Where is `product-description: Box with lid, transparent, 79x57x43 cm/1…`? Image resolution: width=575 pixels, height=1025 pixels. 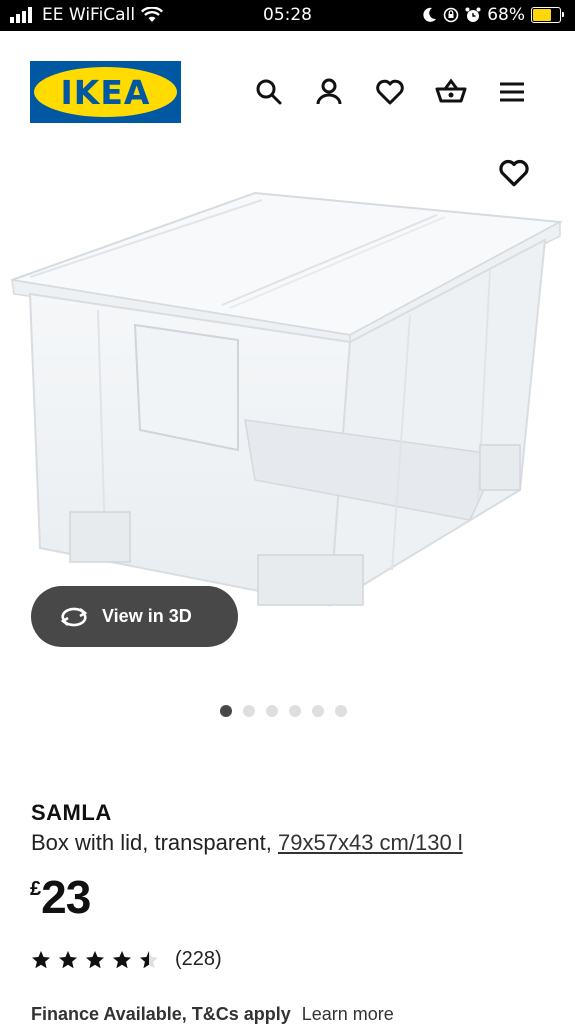
product-description: Box with lid, transparent, 79x57x43 cm/1… is located at coordinates (247, 843).